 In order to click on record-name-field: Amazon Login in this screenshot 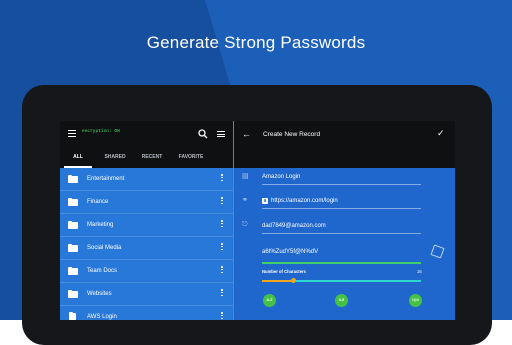, I will do `click(281, 177)`.